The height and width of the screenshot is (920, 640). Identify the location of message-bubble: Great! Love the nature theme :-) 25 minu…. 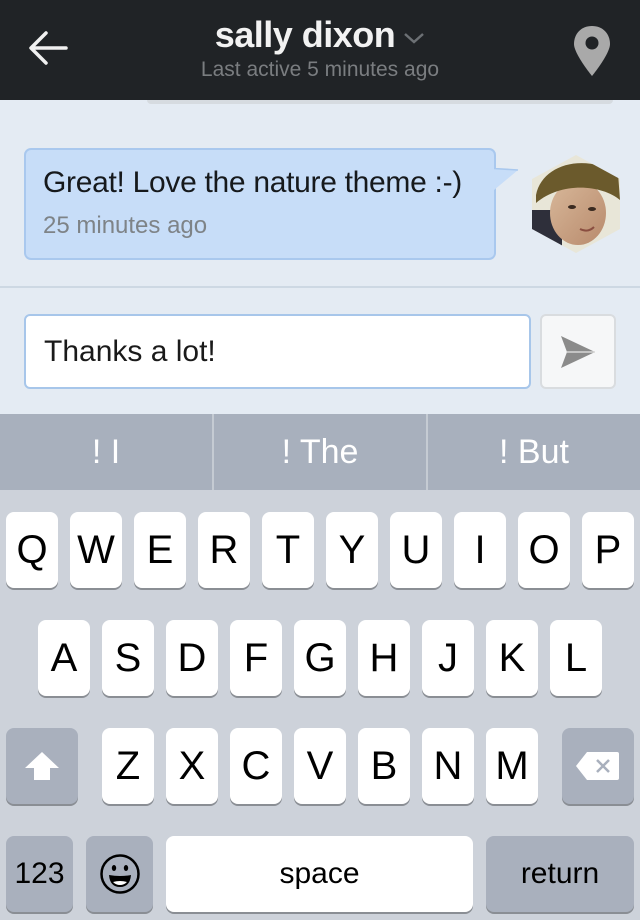
(260, 204).